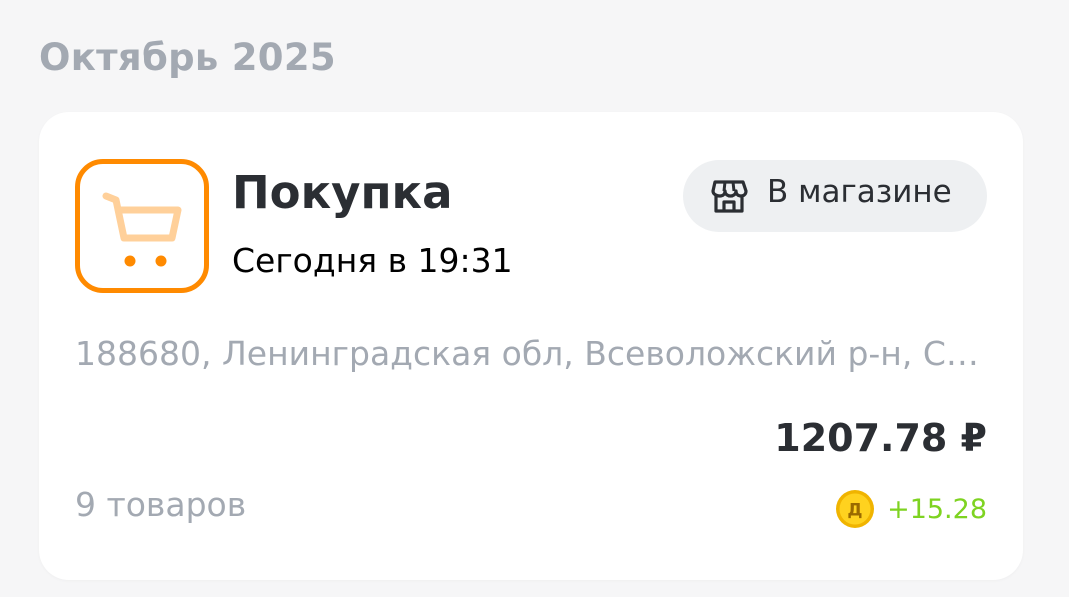  I want to click on store-icon, so click(729, 196).